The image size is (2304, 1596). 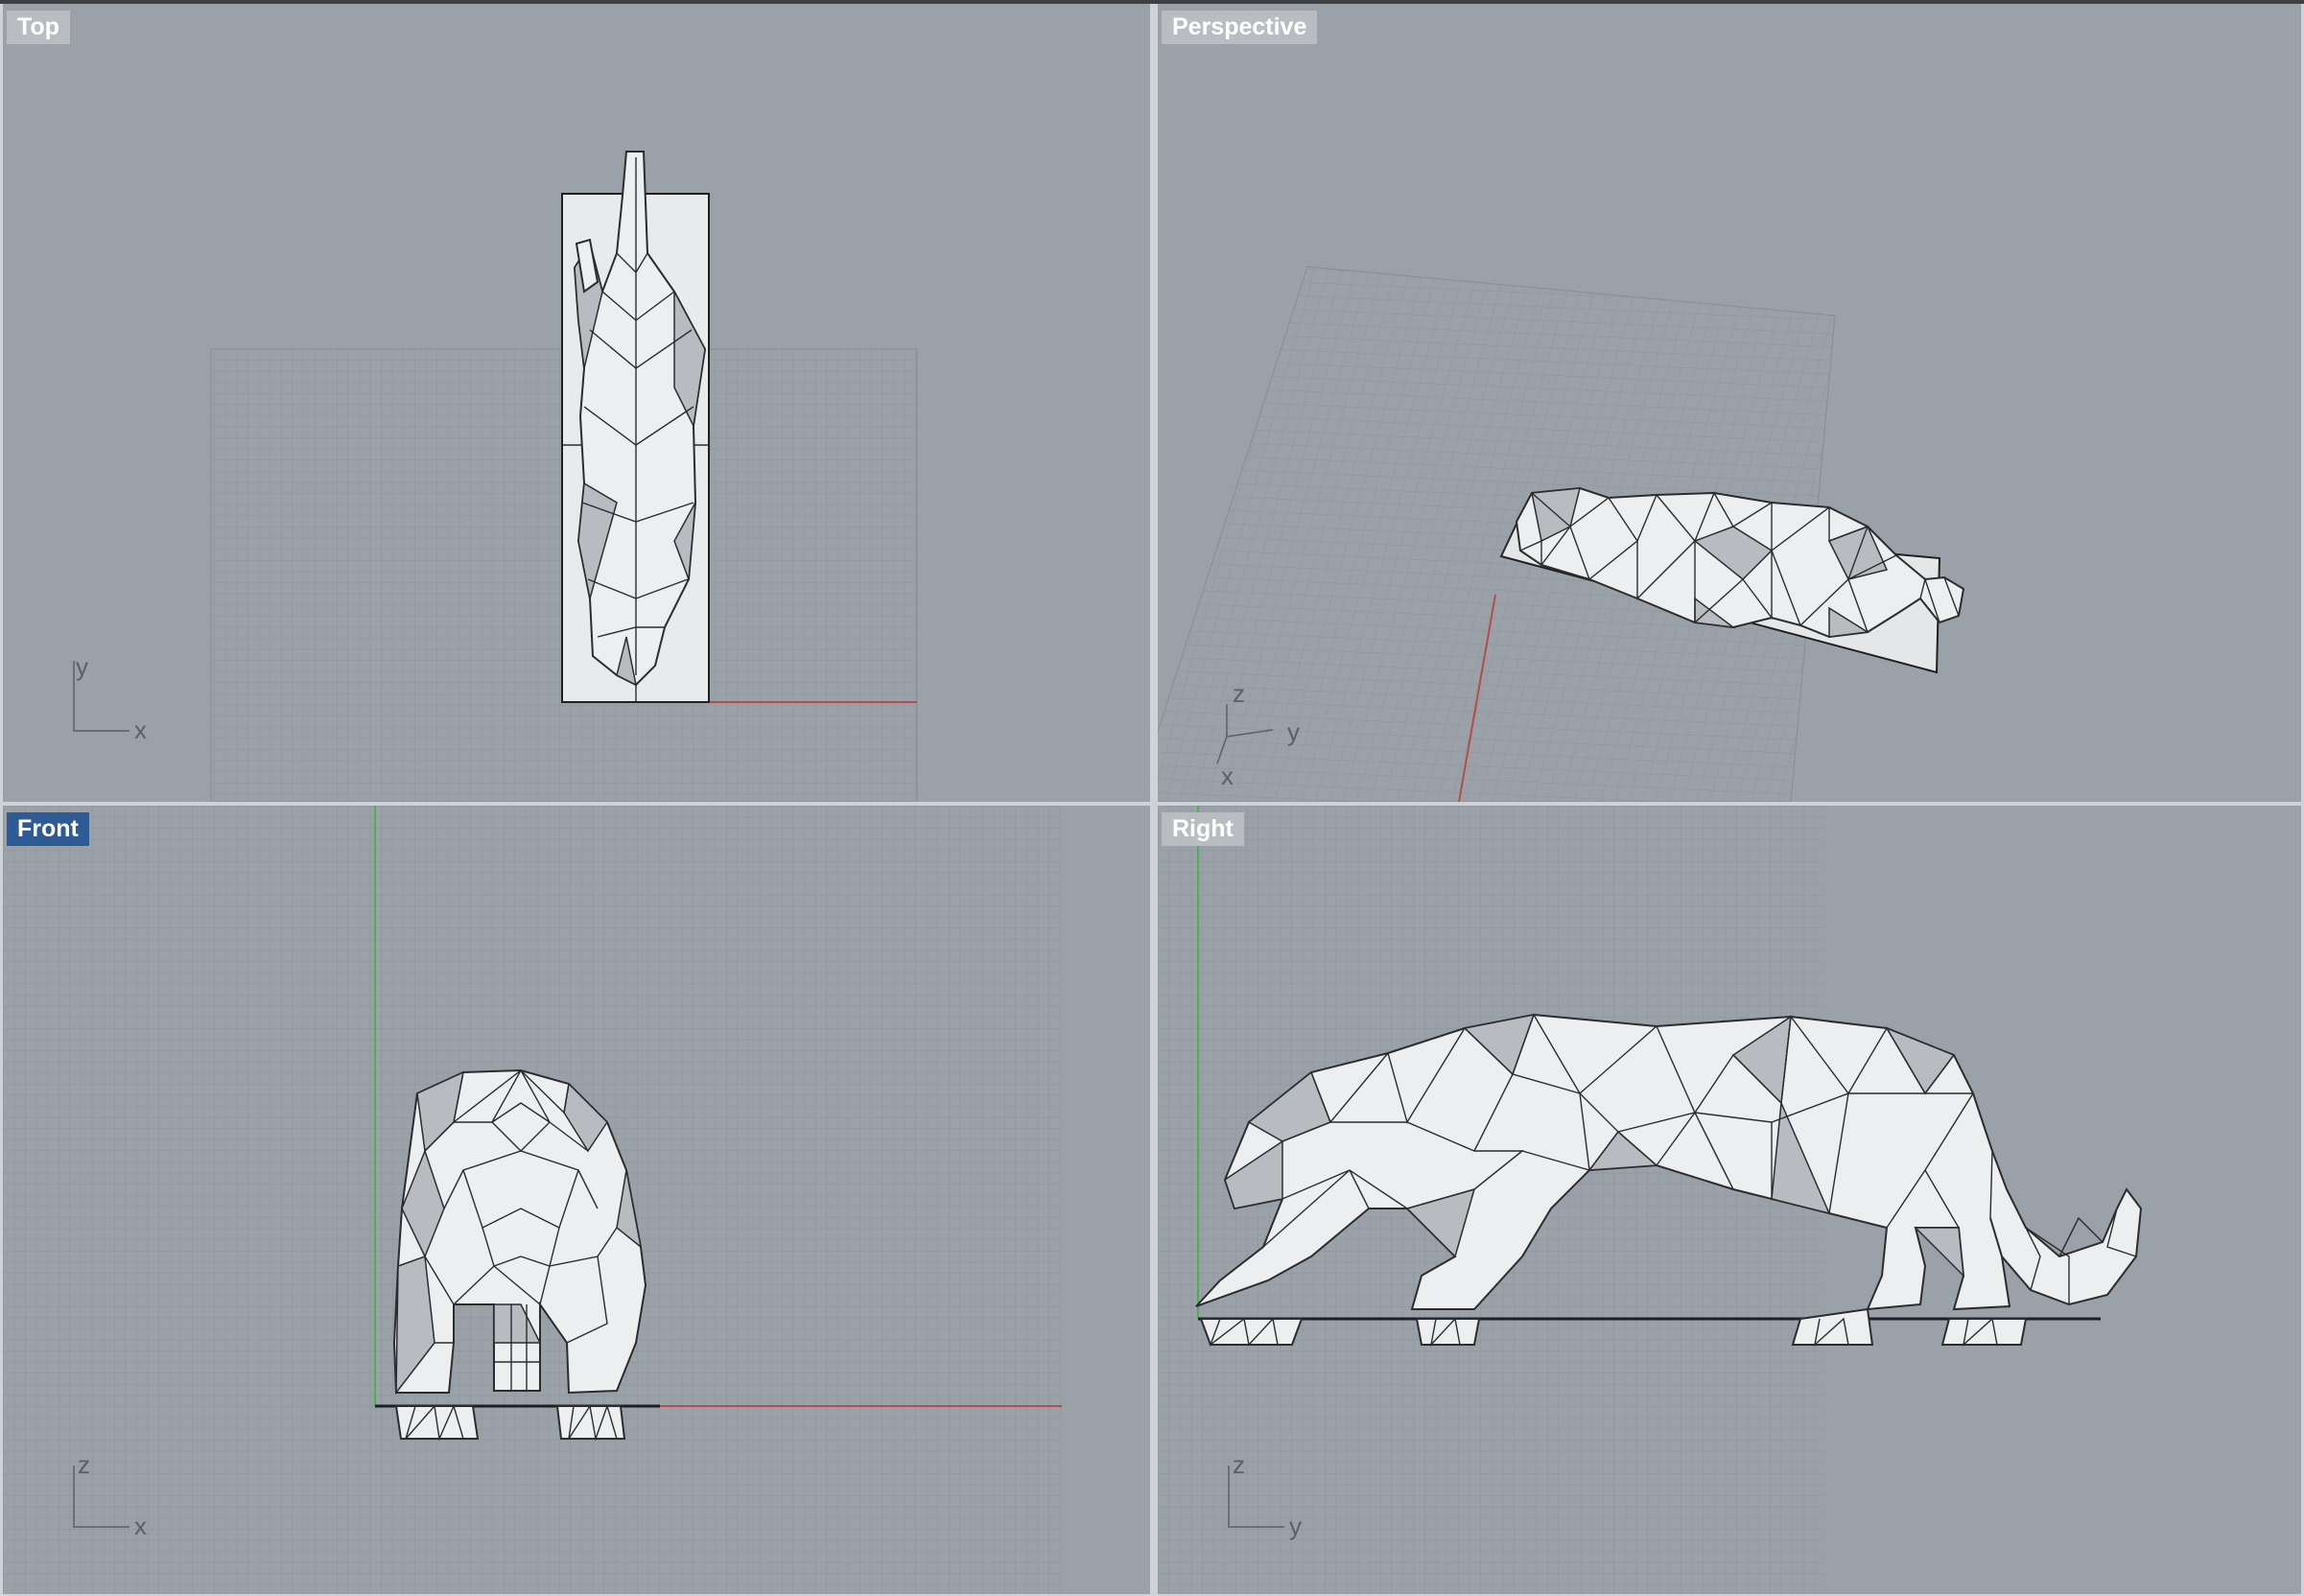 What do you see at coordinates (38, 27) in the screenshot?
I see `viewport-label-top: Top` at bounding box center [38, 27].